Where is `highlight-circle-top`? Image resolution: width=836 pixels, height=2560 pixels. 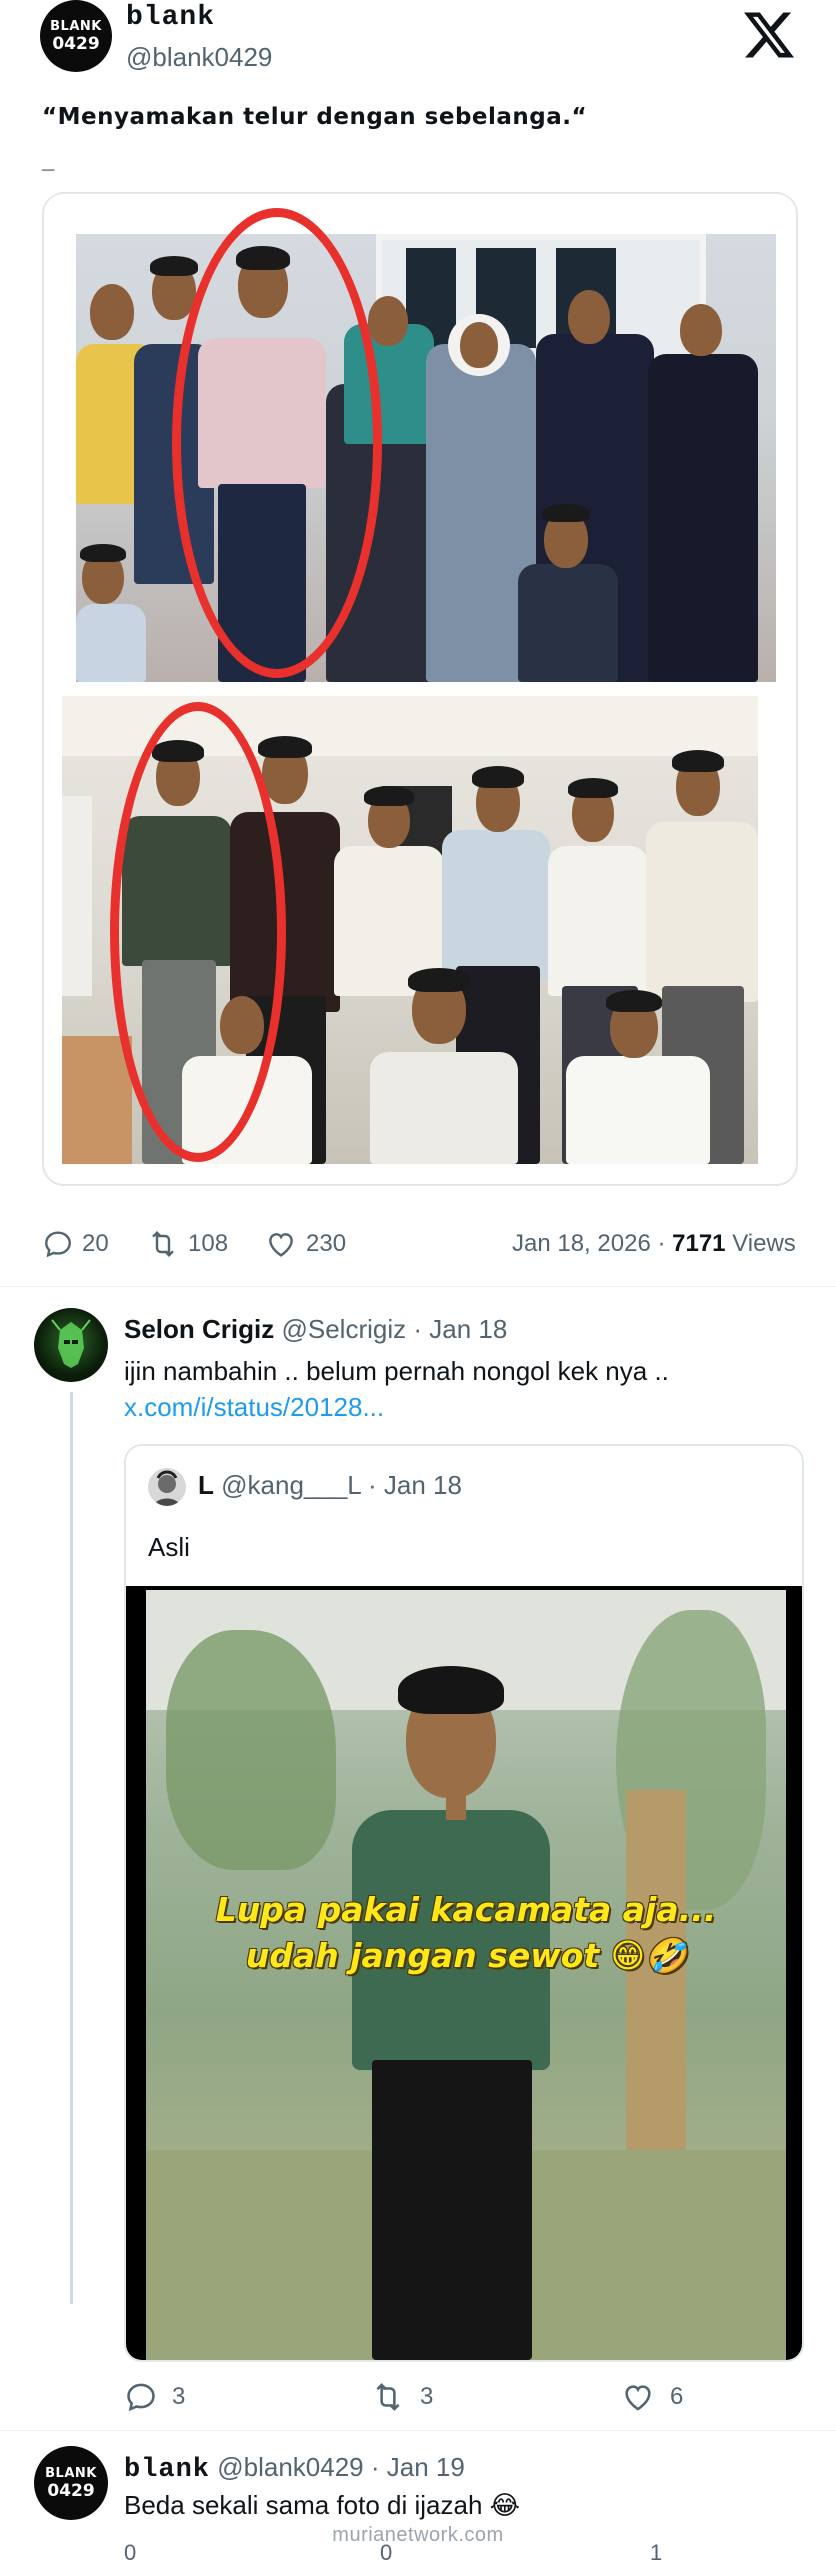 highlight-circle-top is located at coordinates (277, 443).